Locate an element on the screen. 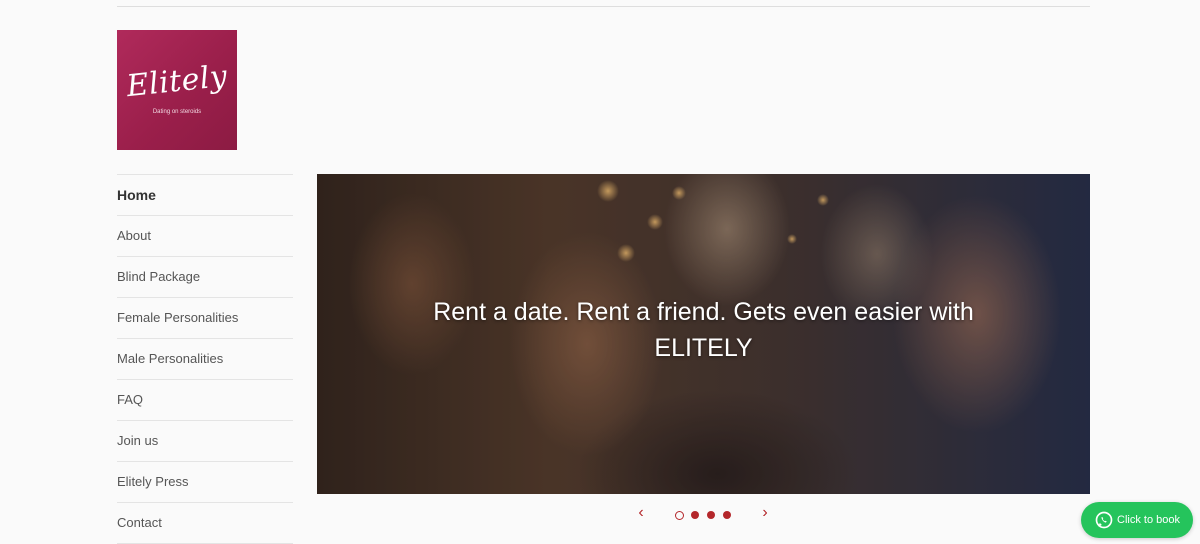 This screenshot has height=544, width=1200. nav-item-home: Home is located at coordinates (205, 194).